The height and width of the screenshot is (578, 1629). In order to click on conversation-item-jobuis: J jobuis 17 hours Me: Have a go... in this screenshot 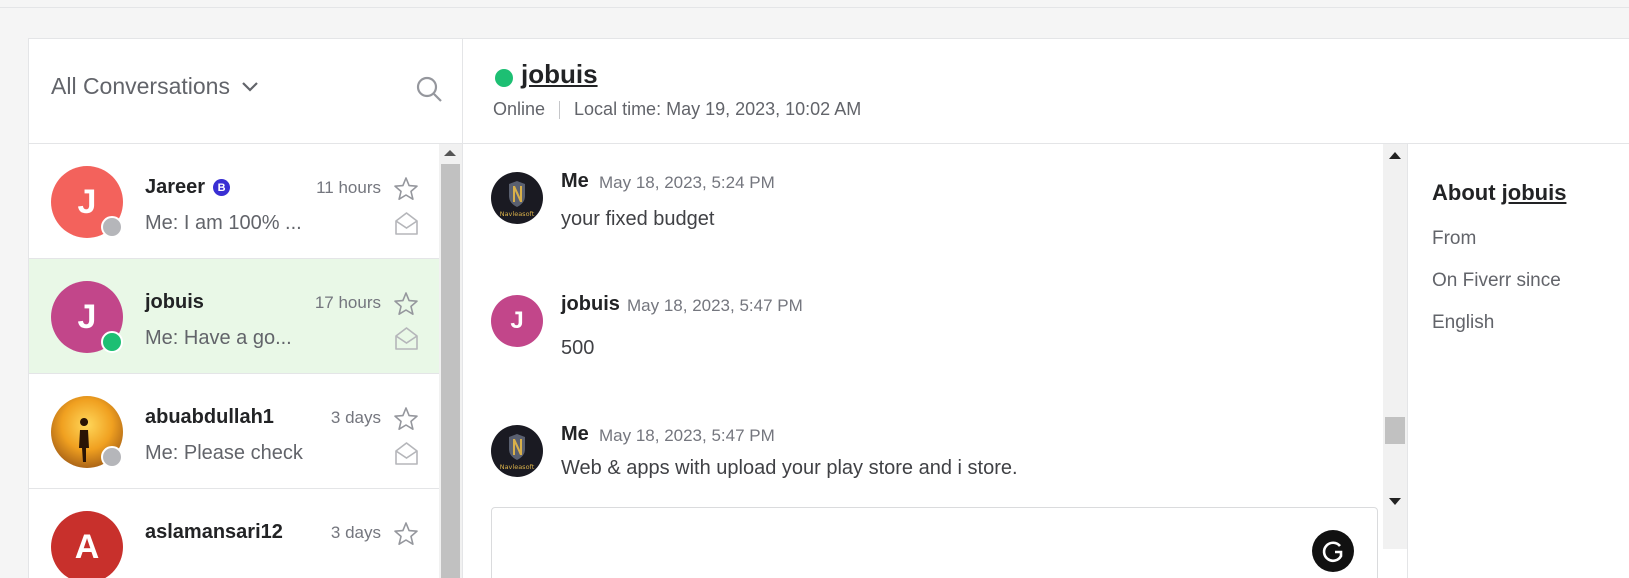, I will do `click(234, 316)`.